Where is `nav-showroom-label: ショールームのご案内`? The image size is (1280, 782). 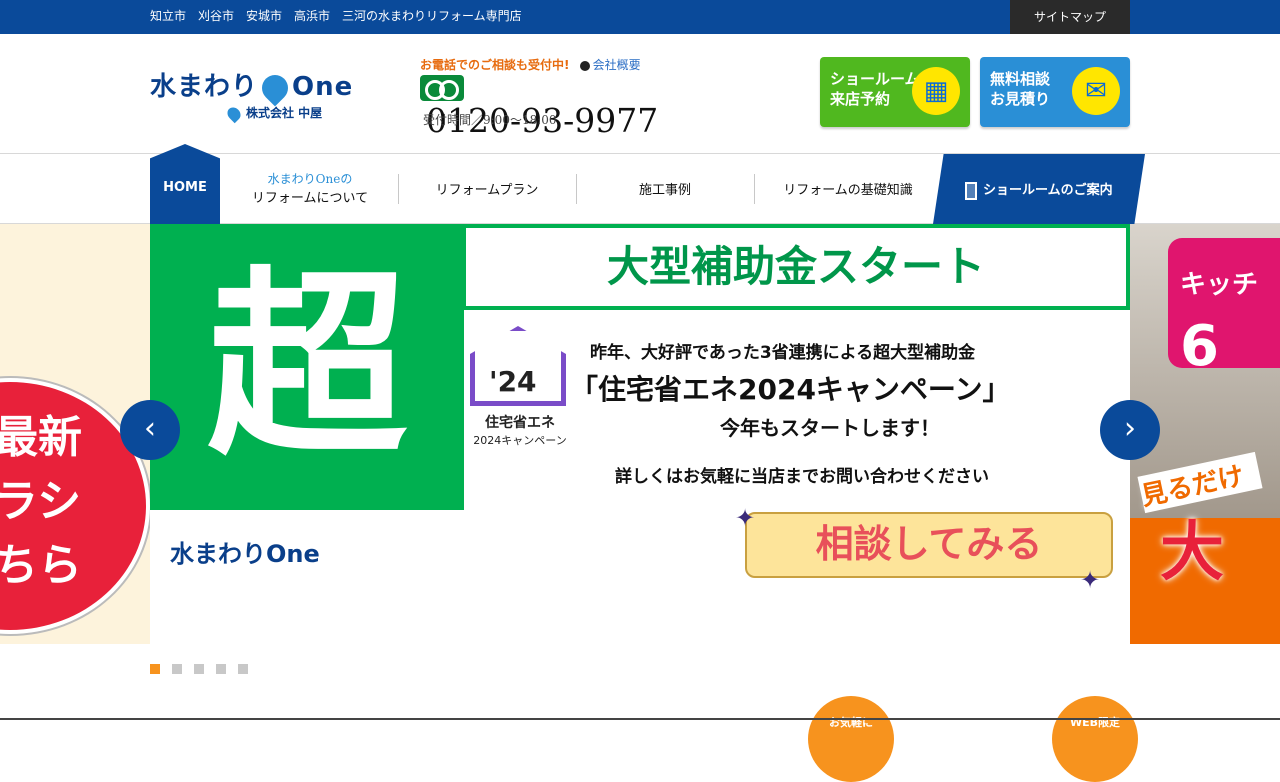 nav-showroom-label: ショールームのご案内 is located at coordinates (1048, 190).